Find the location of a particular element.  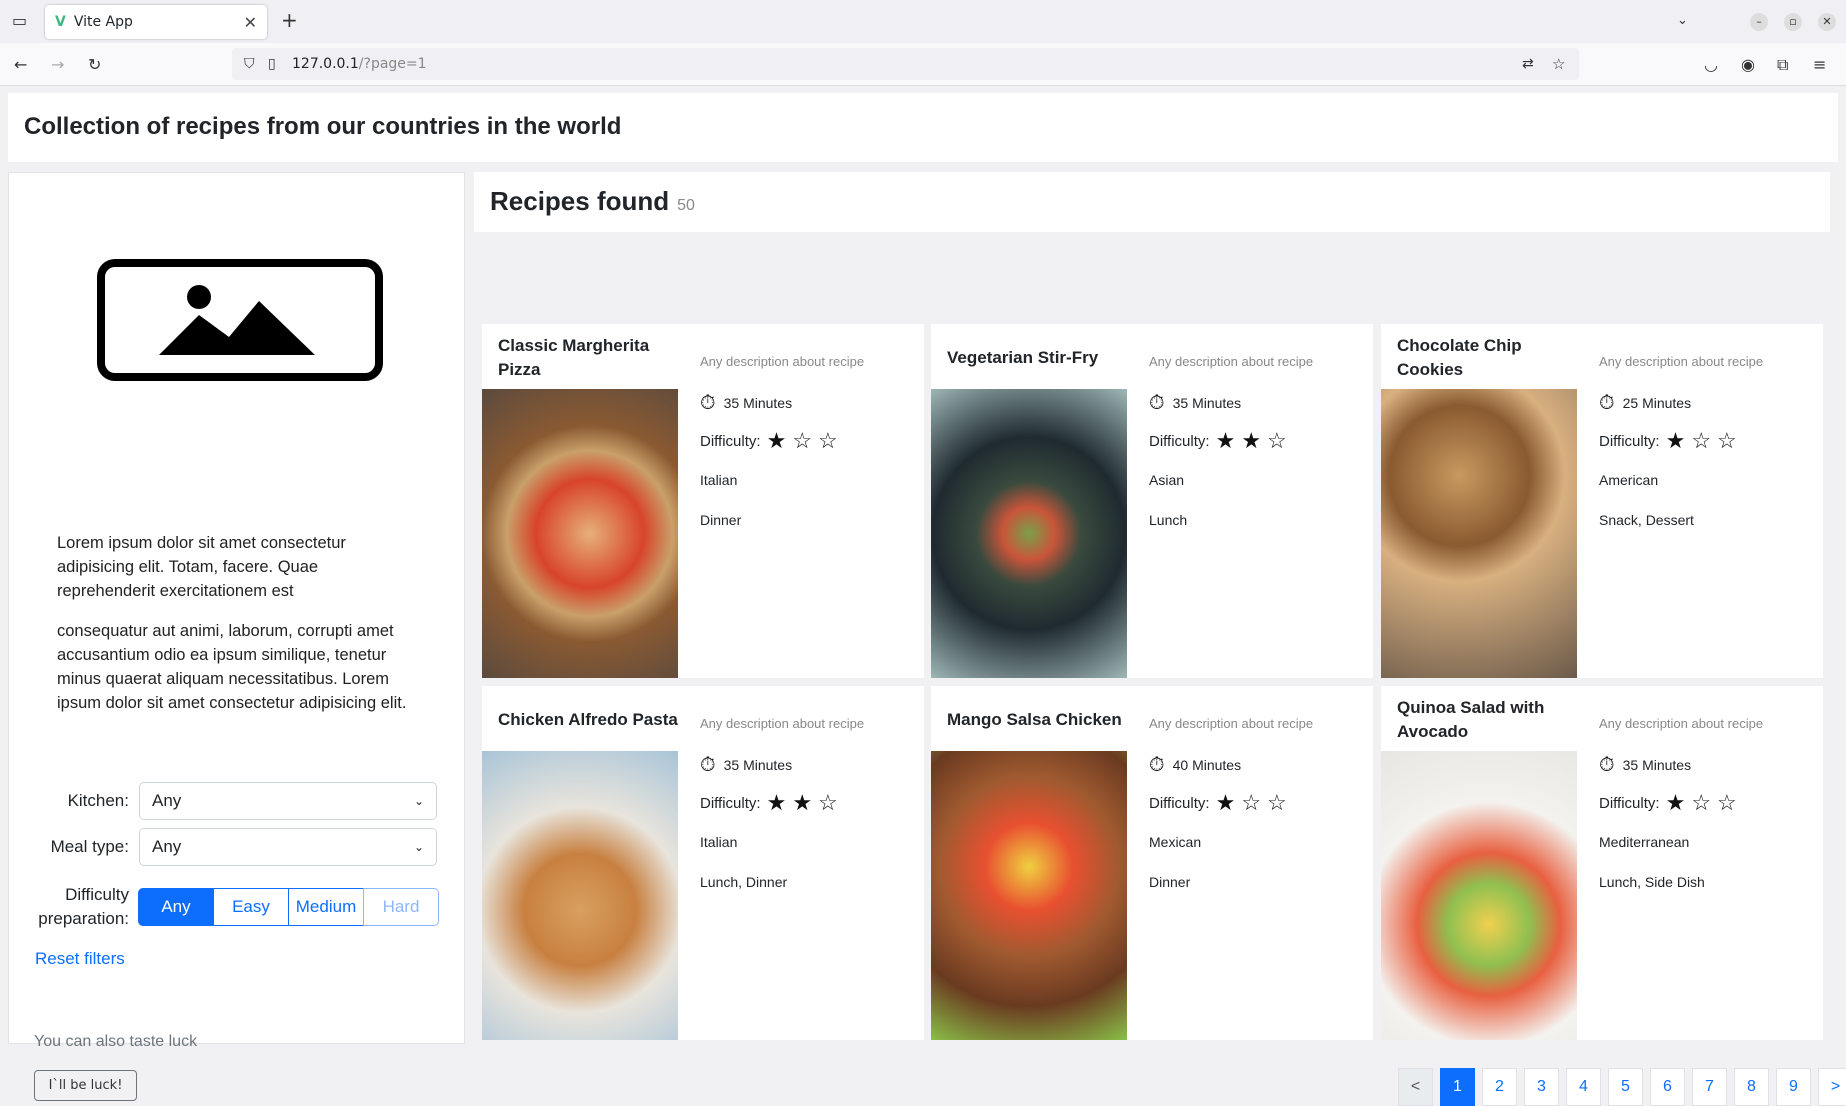

tab-list-icon: ▭ is located at coordinates (19, 21).